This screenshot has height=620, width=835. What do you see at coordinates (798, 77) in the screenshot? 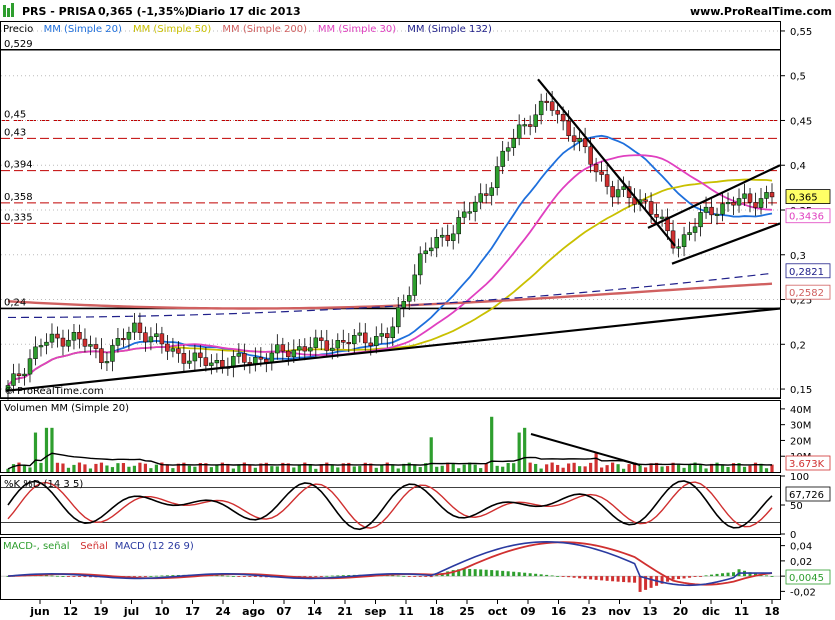
I see `price-tick-label: 0,5` at bounding box center [798, 77].